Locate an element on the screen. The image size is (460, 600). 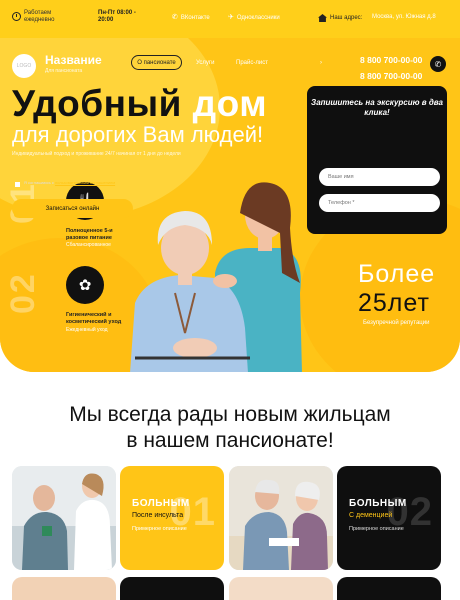
games-photo is located at coordinates (281, 518).